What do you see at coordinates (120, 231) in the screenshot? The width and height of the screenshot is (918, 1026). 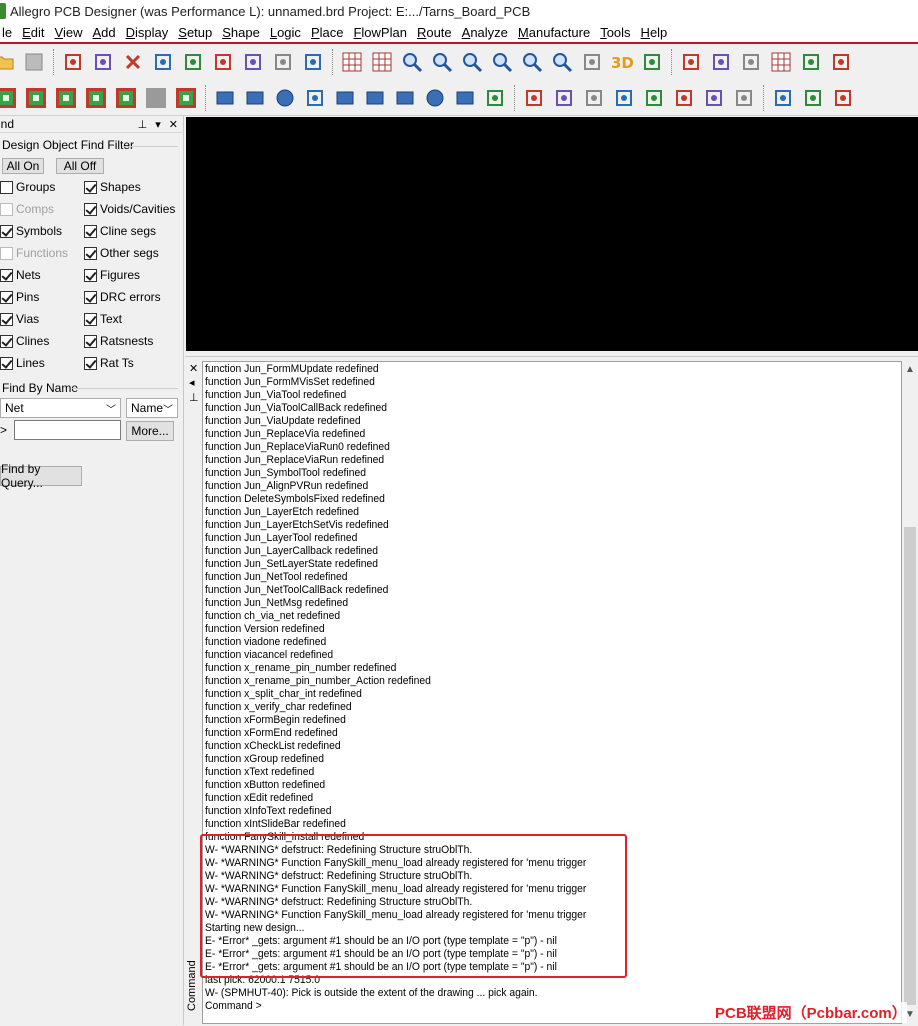 I see `filter-cline-segs: Cline segs` at bounding box center [120, 231].